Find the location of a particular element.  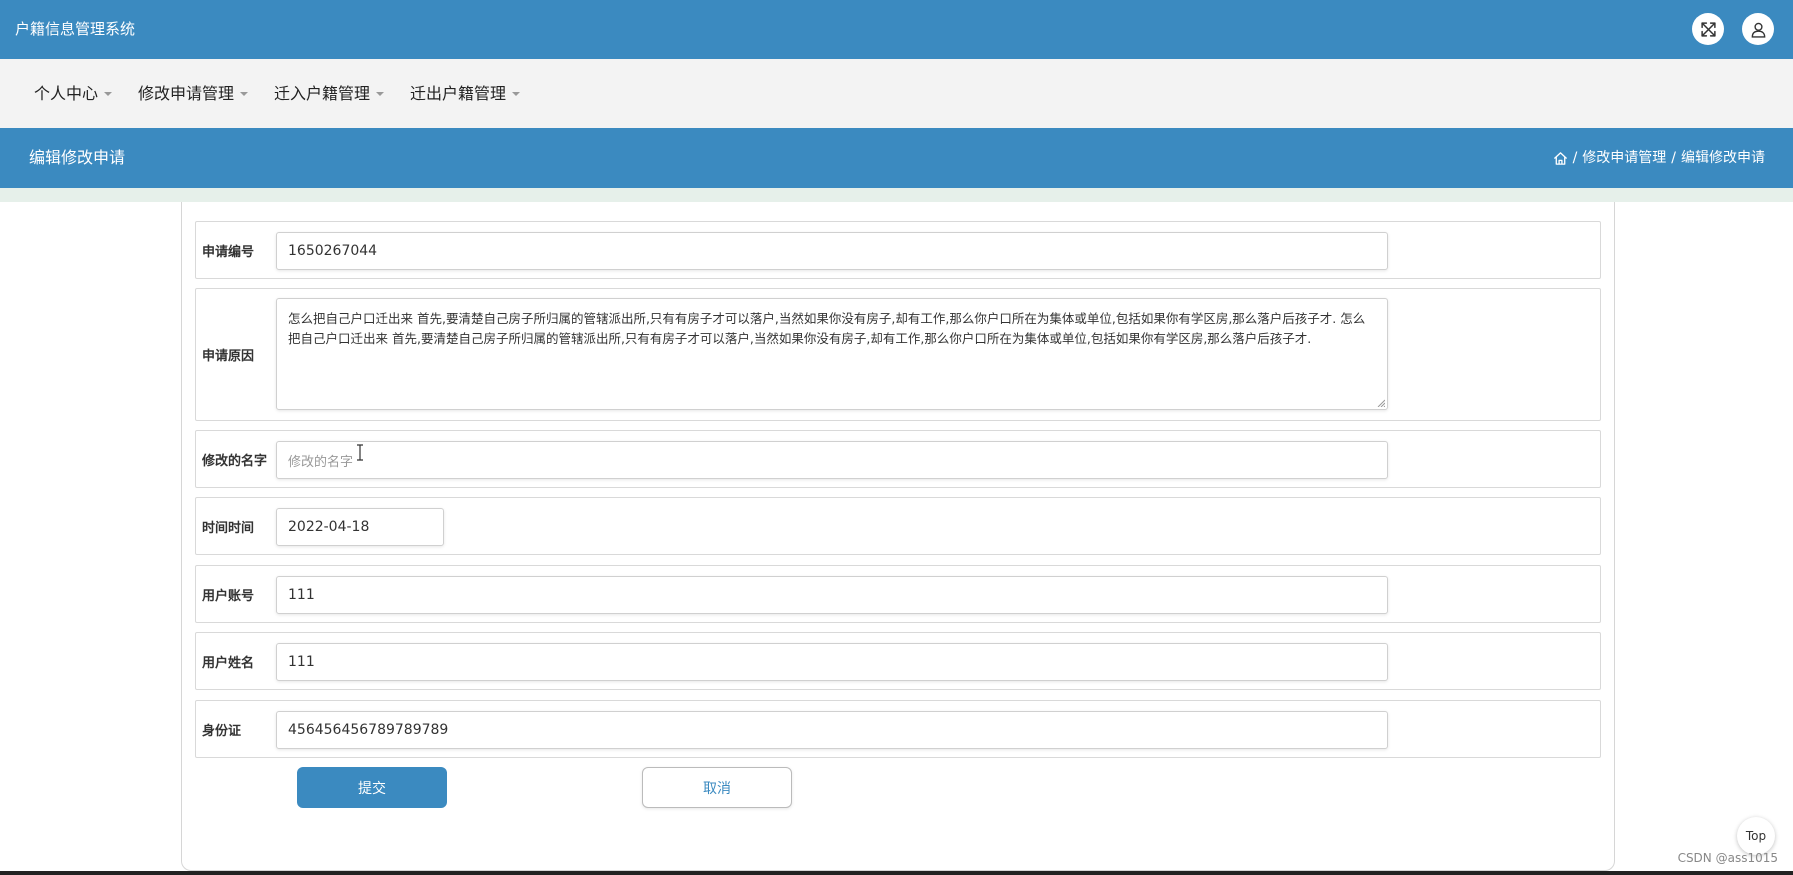

form-row-user-name: 用户姓名 111 is located at coordinates (898, 661).